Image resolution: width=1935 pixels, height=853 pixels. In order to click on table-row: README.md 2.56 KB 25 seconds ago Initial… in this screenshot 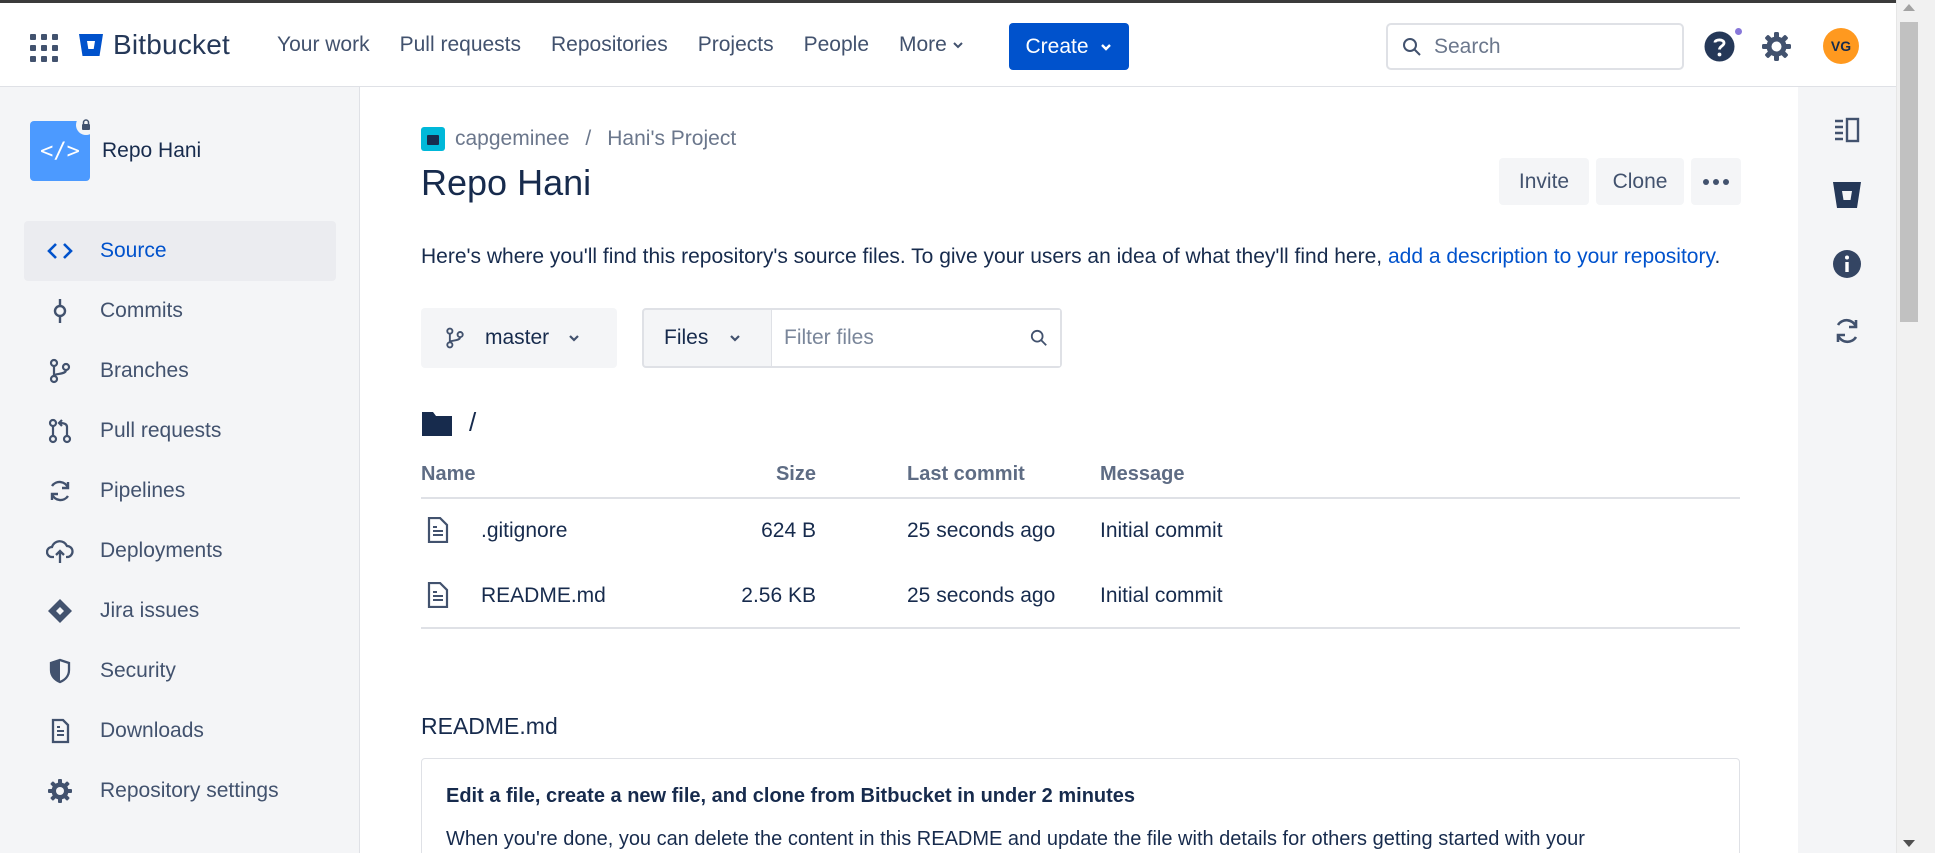, I will do `click(1080, 596)`.